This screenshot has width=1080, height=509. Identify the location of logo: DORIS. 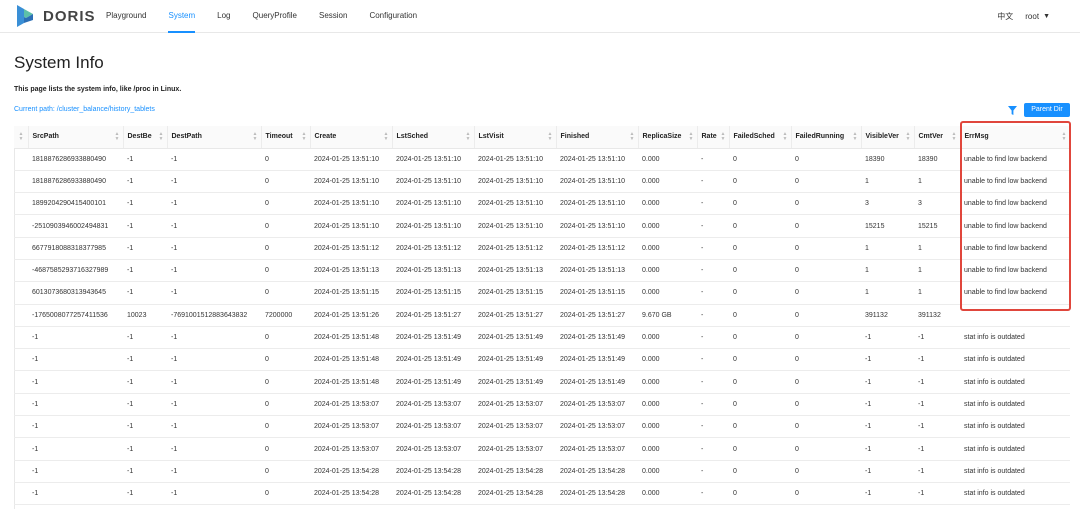
(55, 16).